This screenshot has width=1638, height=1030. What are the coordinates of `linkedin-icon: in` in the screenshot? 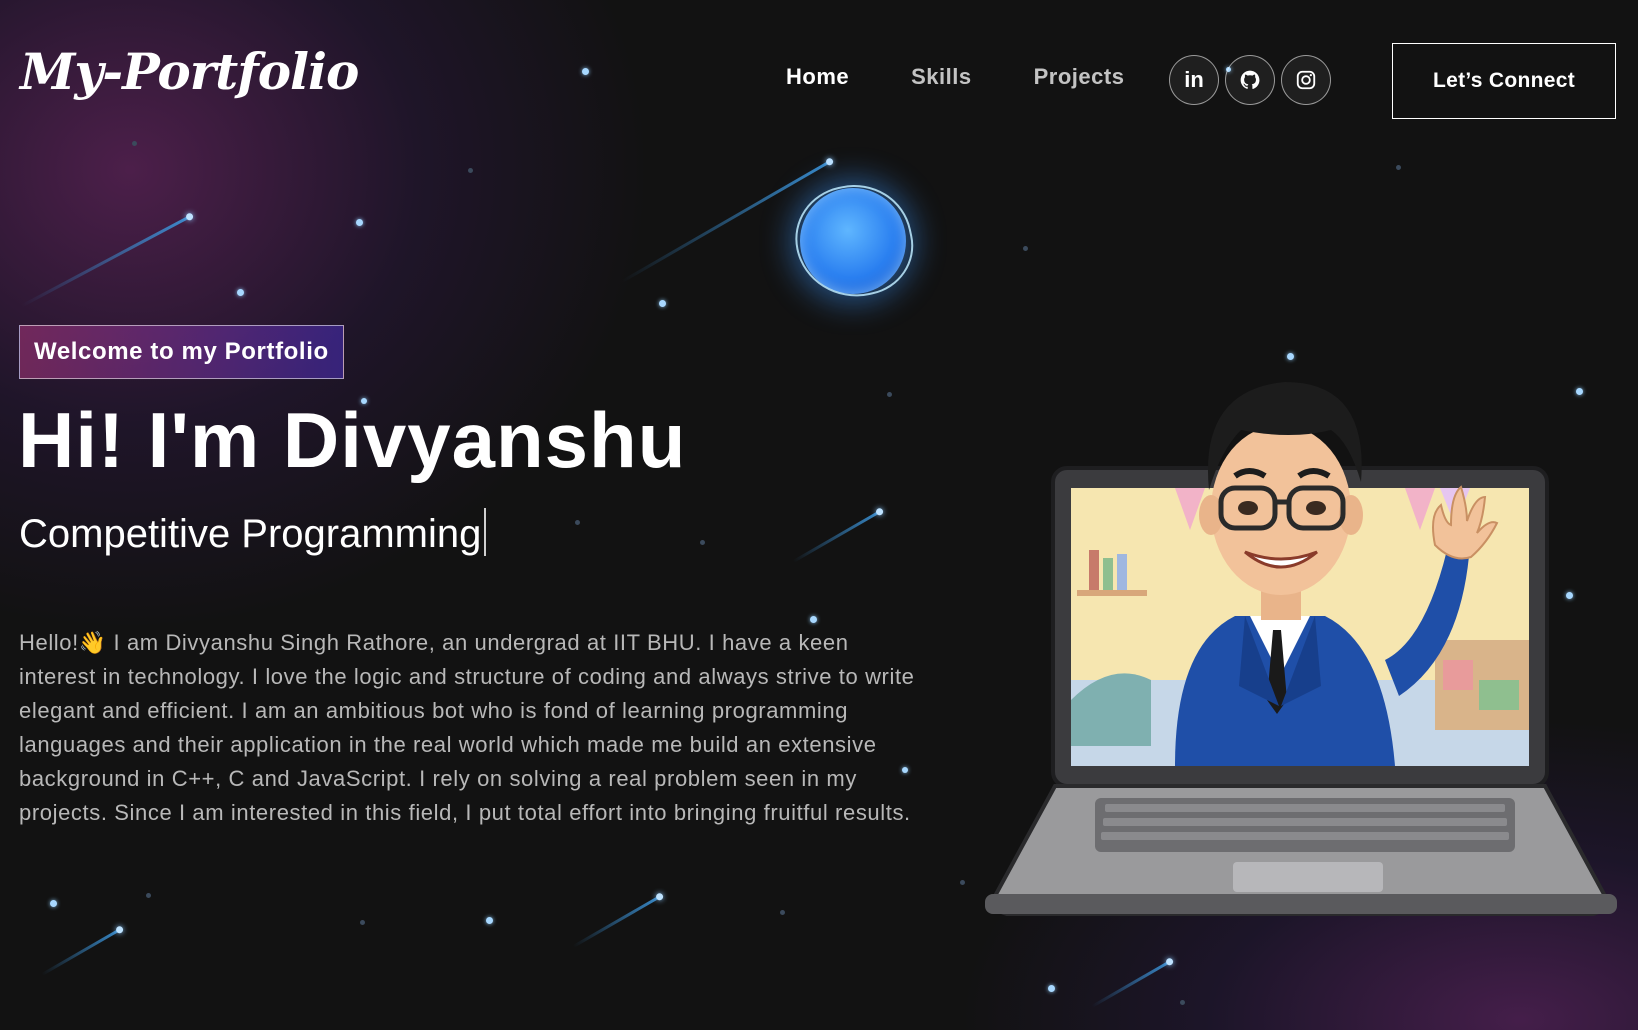 It's located at (1194, 79).